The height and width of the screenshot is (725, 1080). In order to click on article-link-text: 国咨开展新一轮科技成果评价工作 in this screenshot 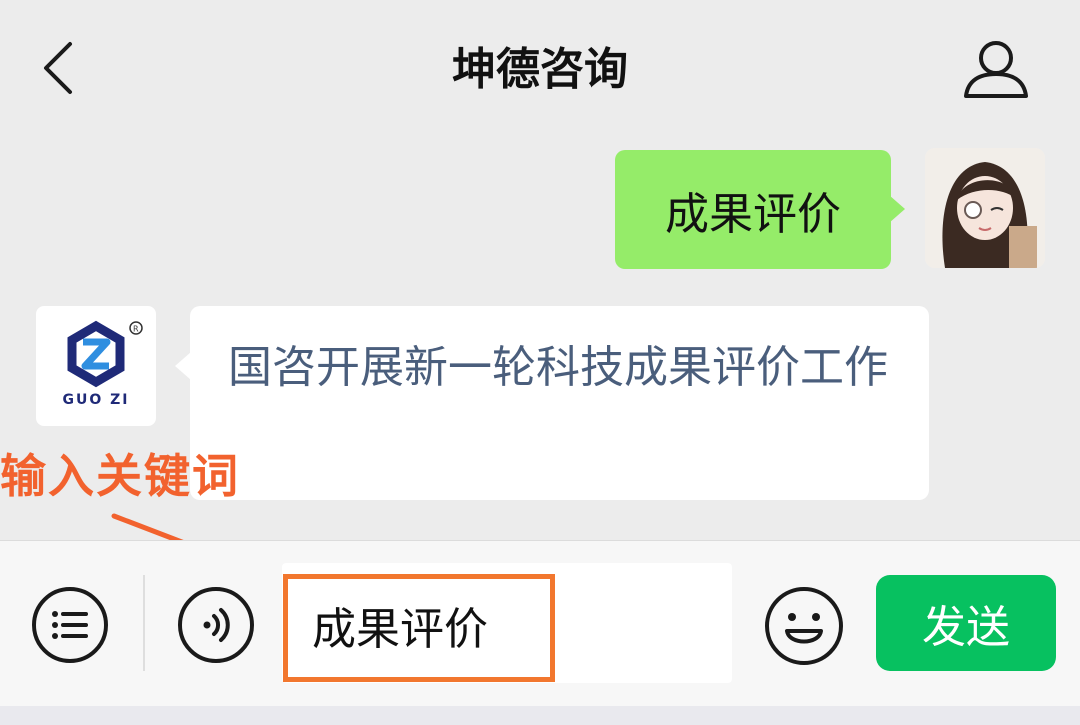, I will do `click(563, 368)`.